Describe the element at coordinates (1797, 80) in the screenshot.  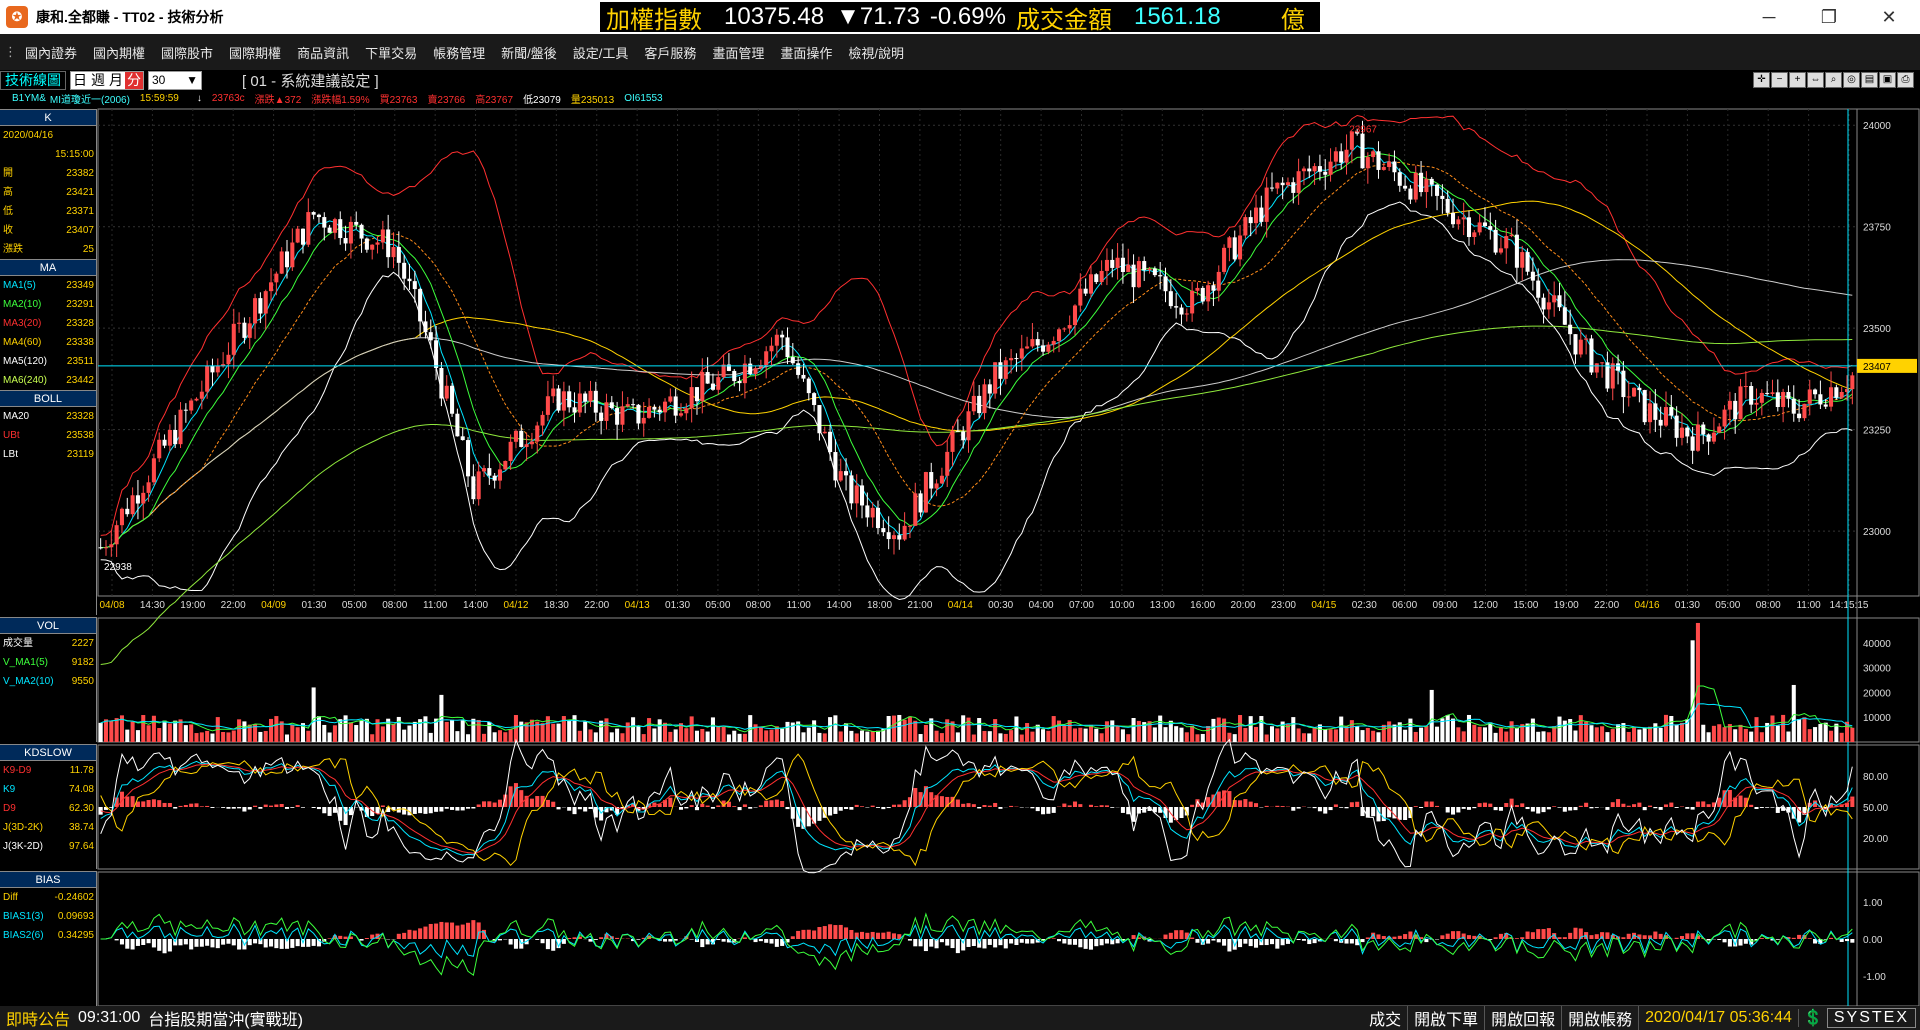
I see `zoom-in-icon: +` at that location.